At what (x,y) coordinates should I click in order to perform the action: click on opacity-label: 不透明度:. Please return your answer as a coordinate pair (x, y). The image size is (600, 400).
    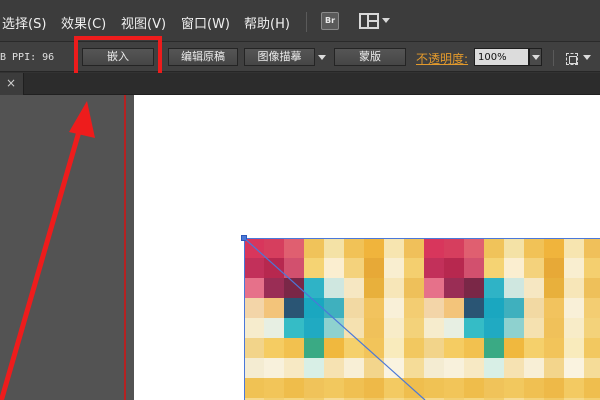
    Looking at the image, I should click on (442, 58).